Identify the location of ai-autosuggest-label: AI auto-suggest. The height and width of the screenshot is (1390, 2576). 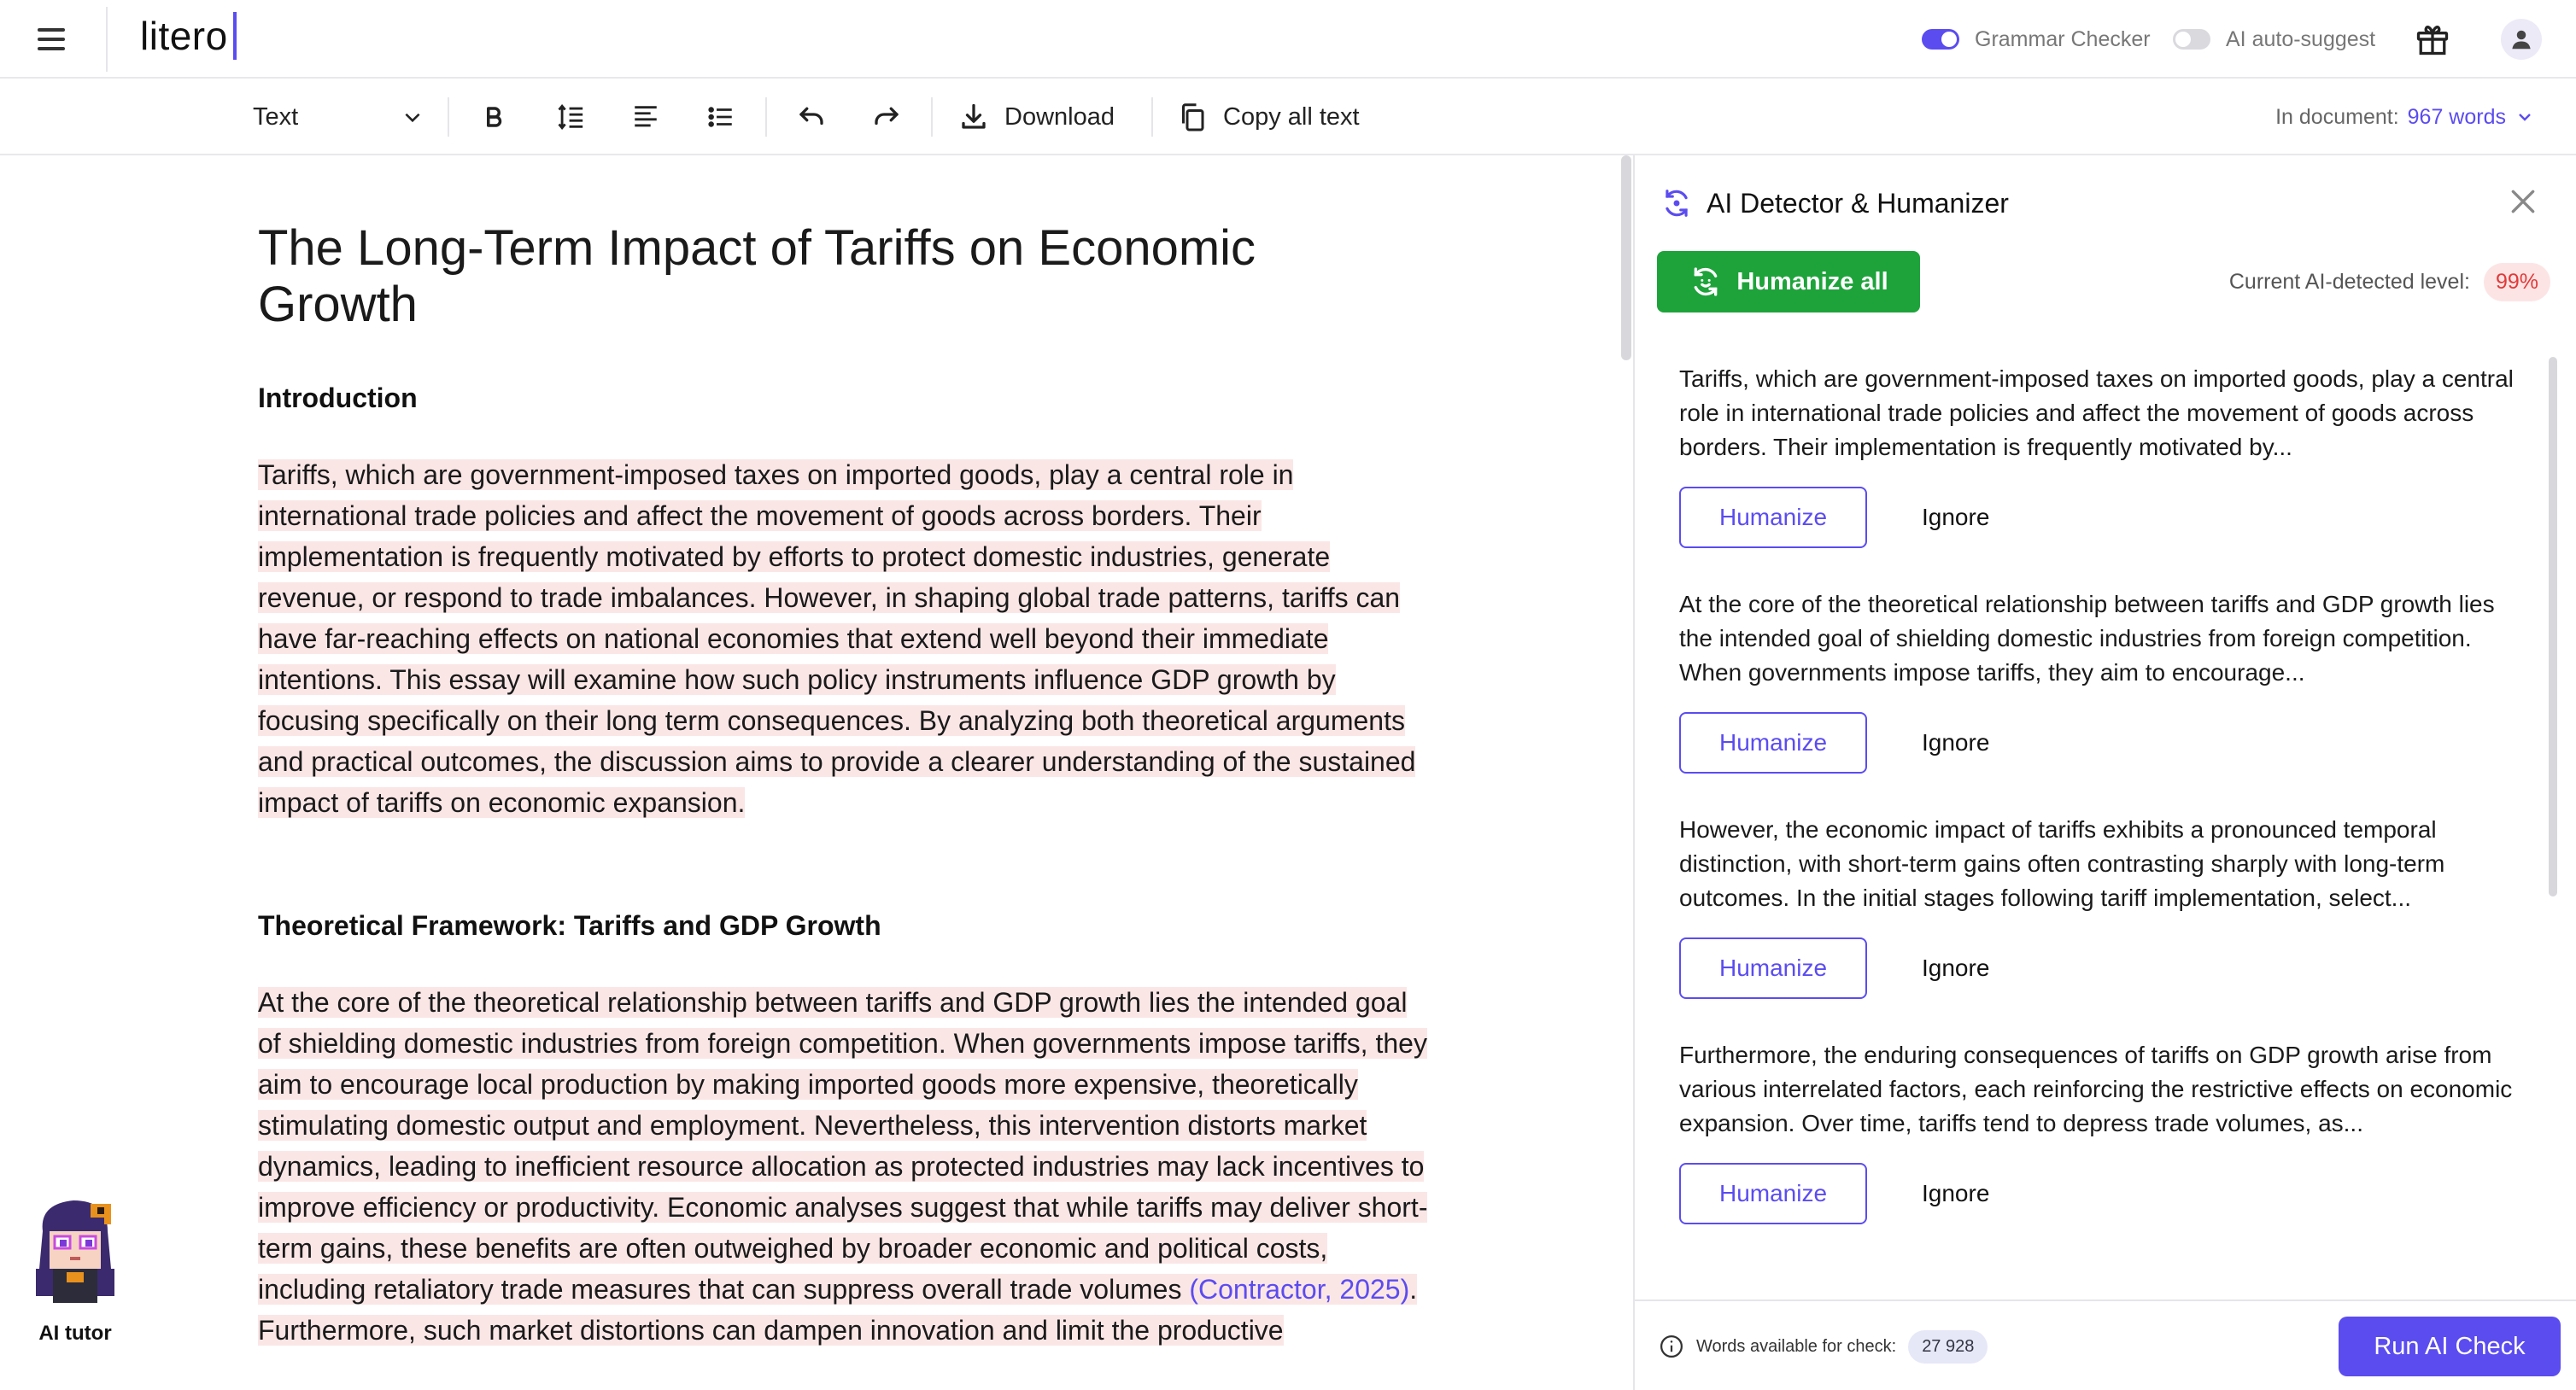
(2301, 38).